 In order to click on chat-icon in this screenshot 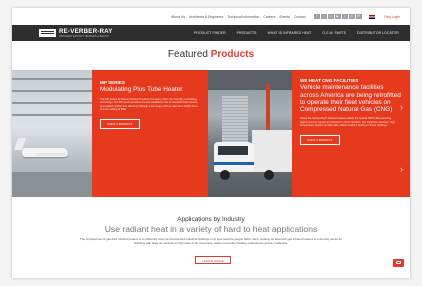, I will do `click(398, 263)`.